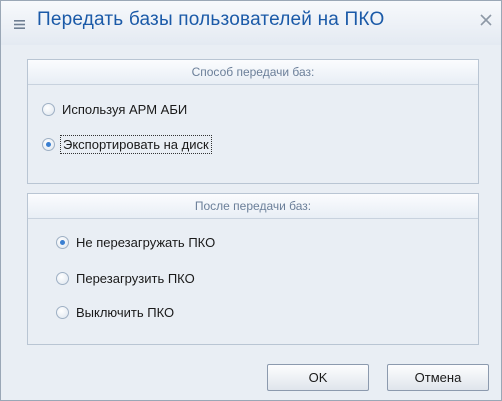  Describe the element at coordinates (48, 144) in the screenshot. I see `radio-export-to-disk` at that location.